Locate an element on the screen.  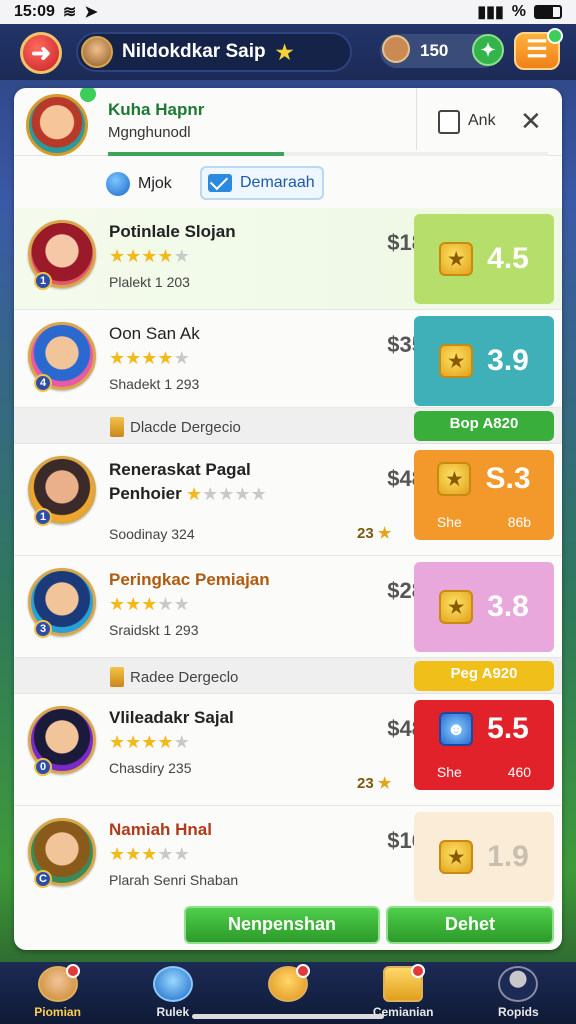
secondary-action-button: Dehet is located at coordinates (470, 925).